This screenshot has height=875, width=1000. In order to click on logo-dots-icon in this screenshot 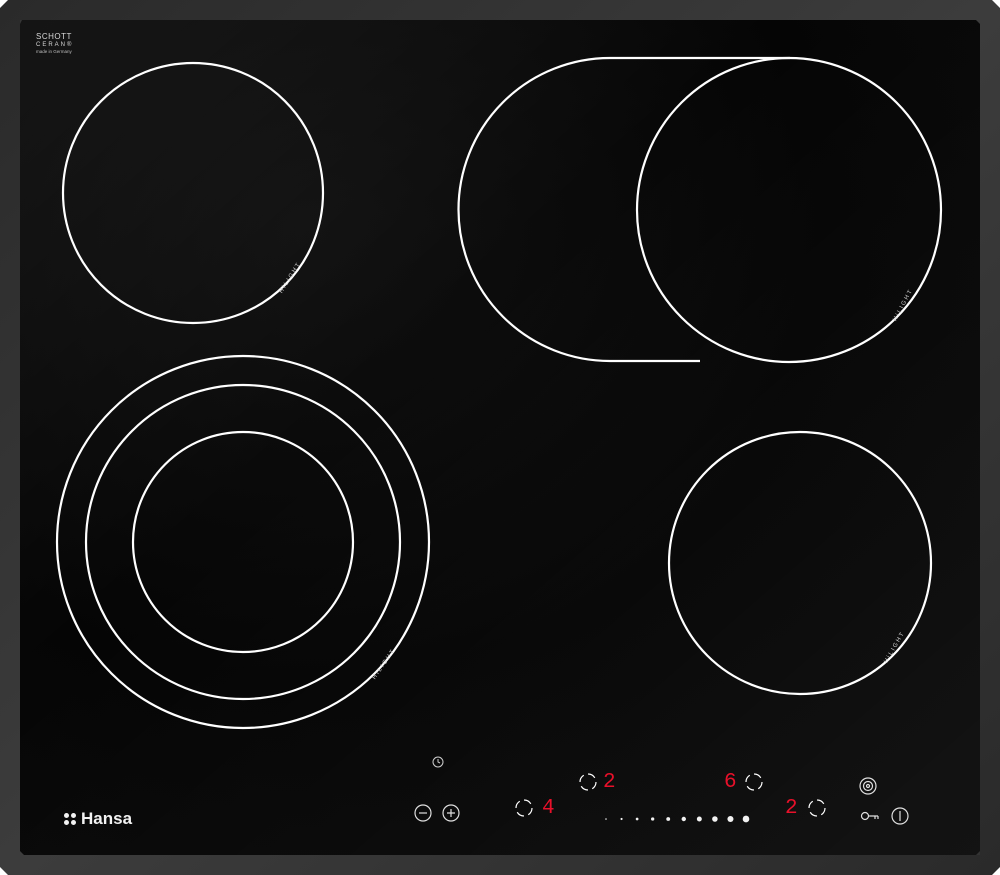, I will do `click(70, 819)`.